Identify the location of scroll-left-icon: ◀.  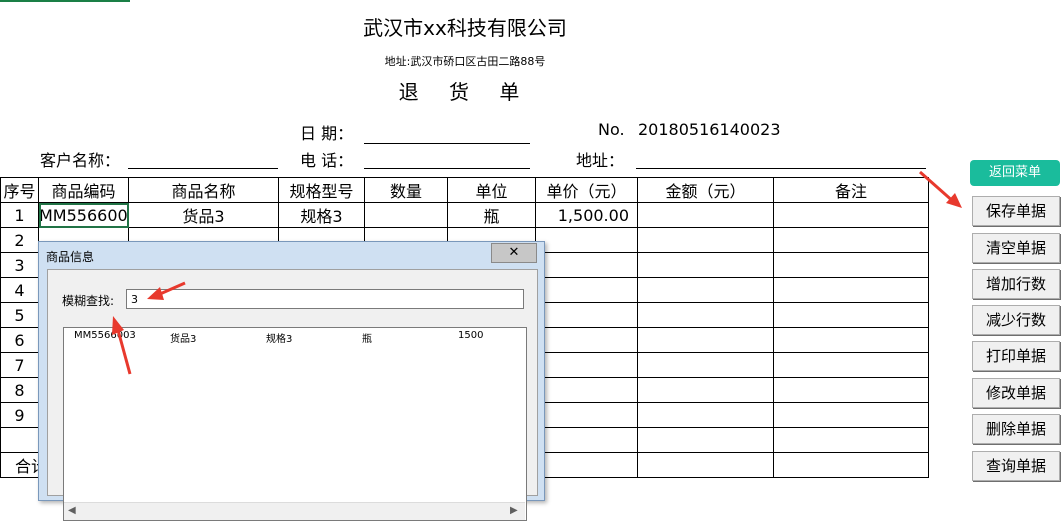
(72, 510).